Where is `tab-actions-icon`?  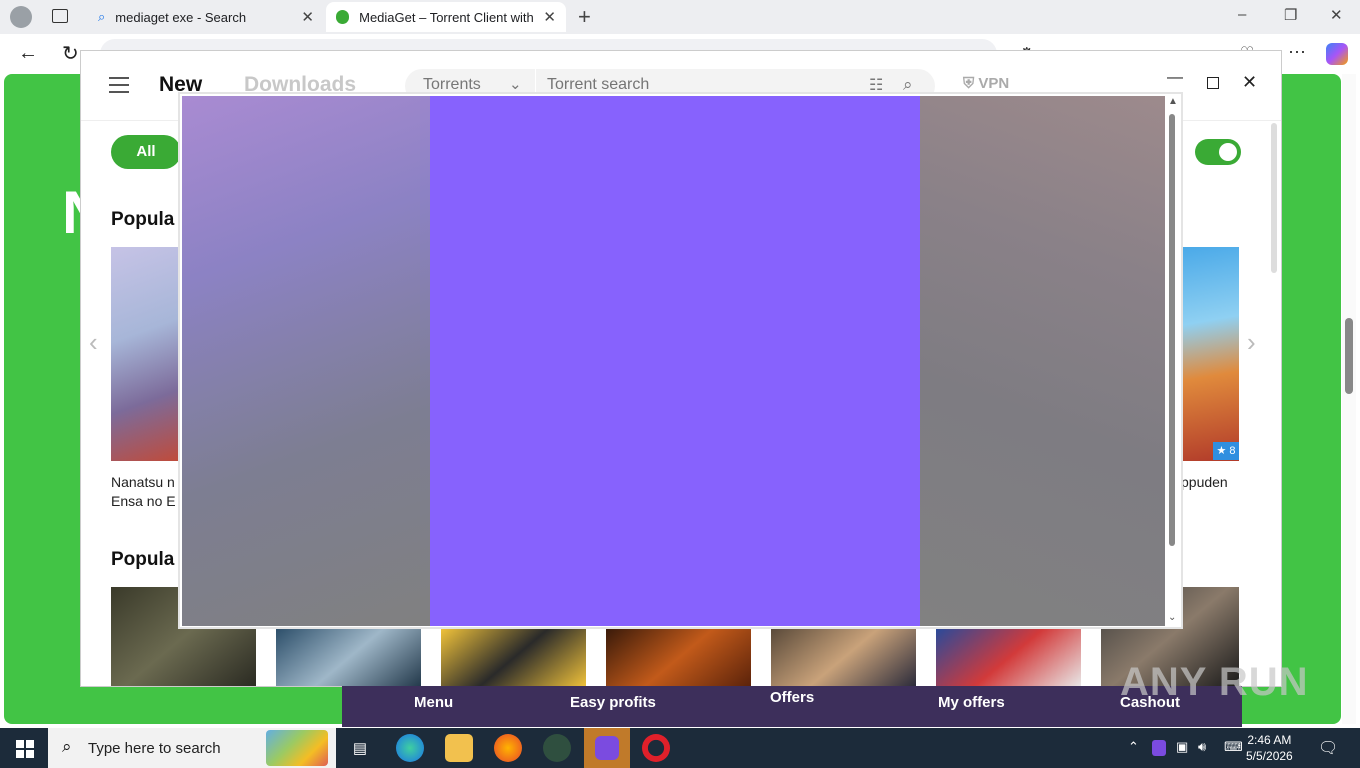 tab-actions-icon is located at coordinates (60, 16).